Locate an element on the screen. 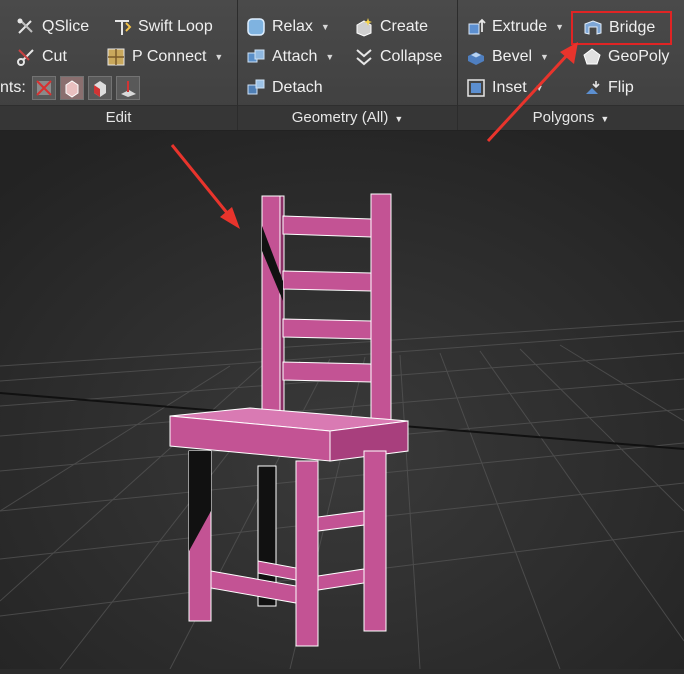  cut-label: Cut is located at coordinates (54, 56).